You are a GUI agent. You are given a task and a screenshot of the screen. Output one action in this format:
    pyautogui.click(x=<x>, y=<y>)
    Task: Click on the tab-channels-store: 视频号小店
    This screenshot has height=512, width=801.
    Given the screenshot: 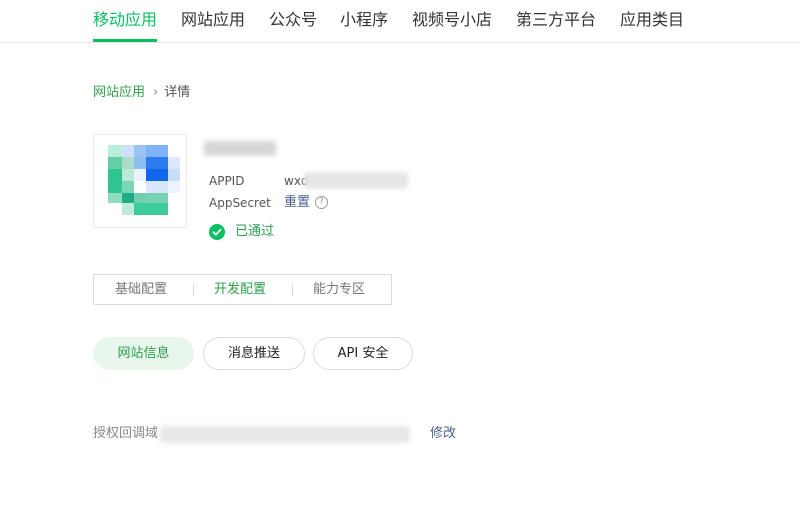 What is the action you would take?
    pyautogui.click(x=452, y=20)
    